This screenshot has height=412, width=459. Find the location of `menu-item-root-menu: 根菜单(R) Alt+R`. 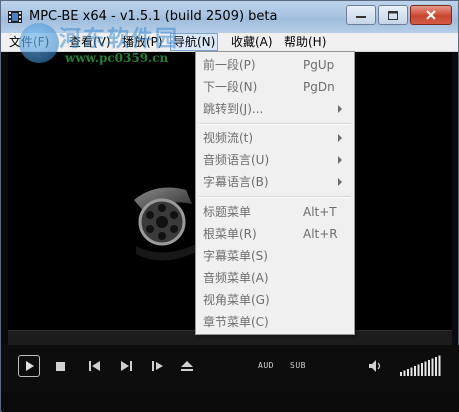

menu-item-root-menu: 根菜单(R) Alt+R is located at coordinates (275, 234).